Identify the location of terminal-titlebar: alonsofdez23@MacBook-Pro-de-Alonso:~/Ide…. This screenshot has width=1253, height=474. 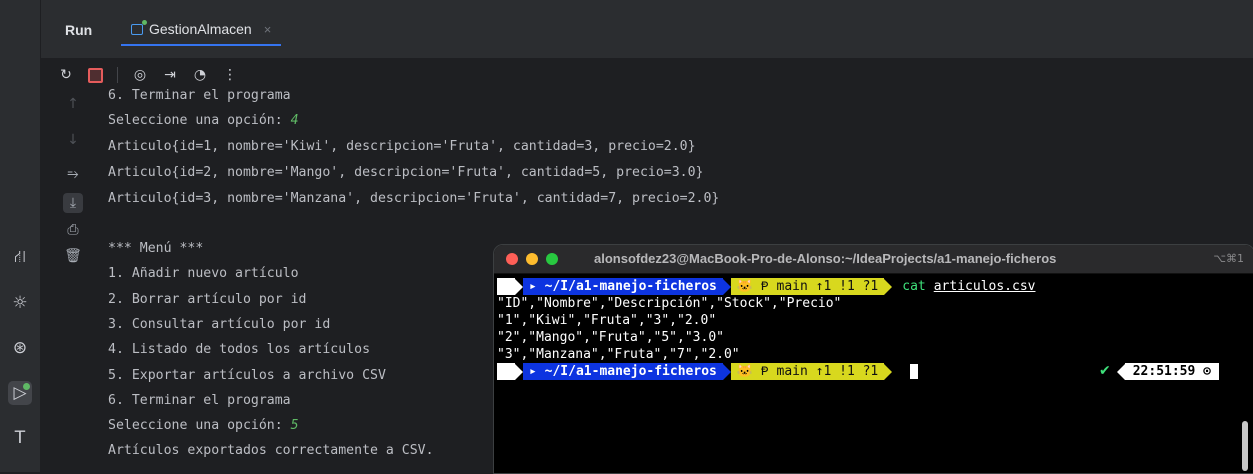
(873, 259).